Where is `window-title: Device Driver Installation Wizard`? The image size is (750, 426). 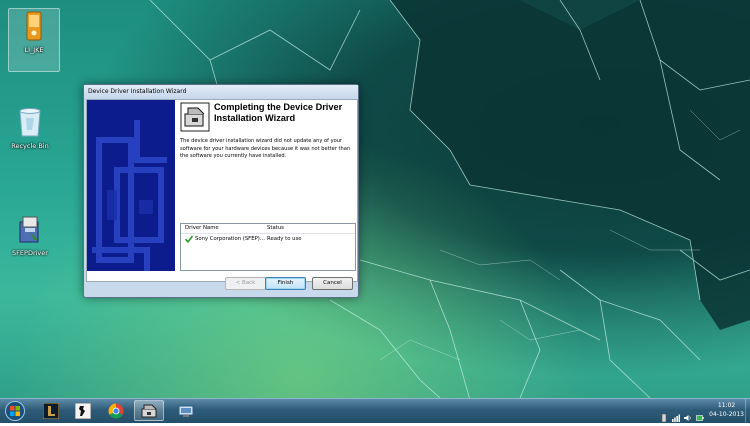 window-title: Device Driver Installation Wizard is located at coordinates (137, 91).